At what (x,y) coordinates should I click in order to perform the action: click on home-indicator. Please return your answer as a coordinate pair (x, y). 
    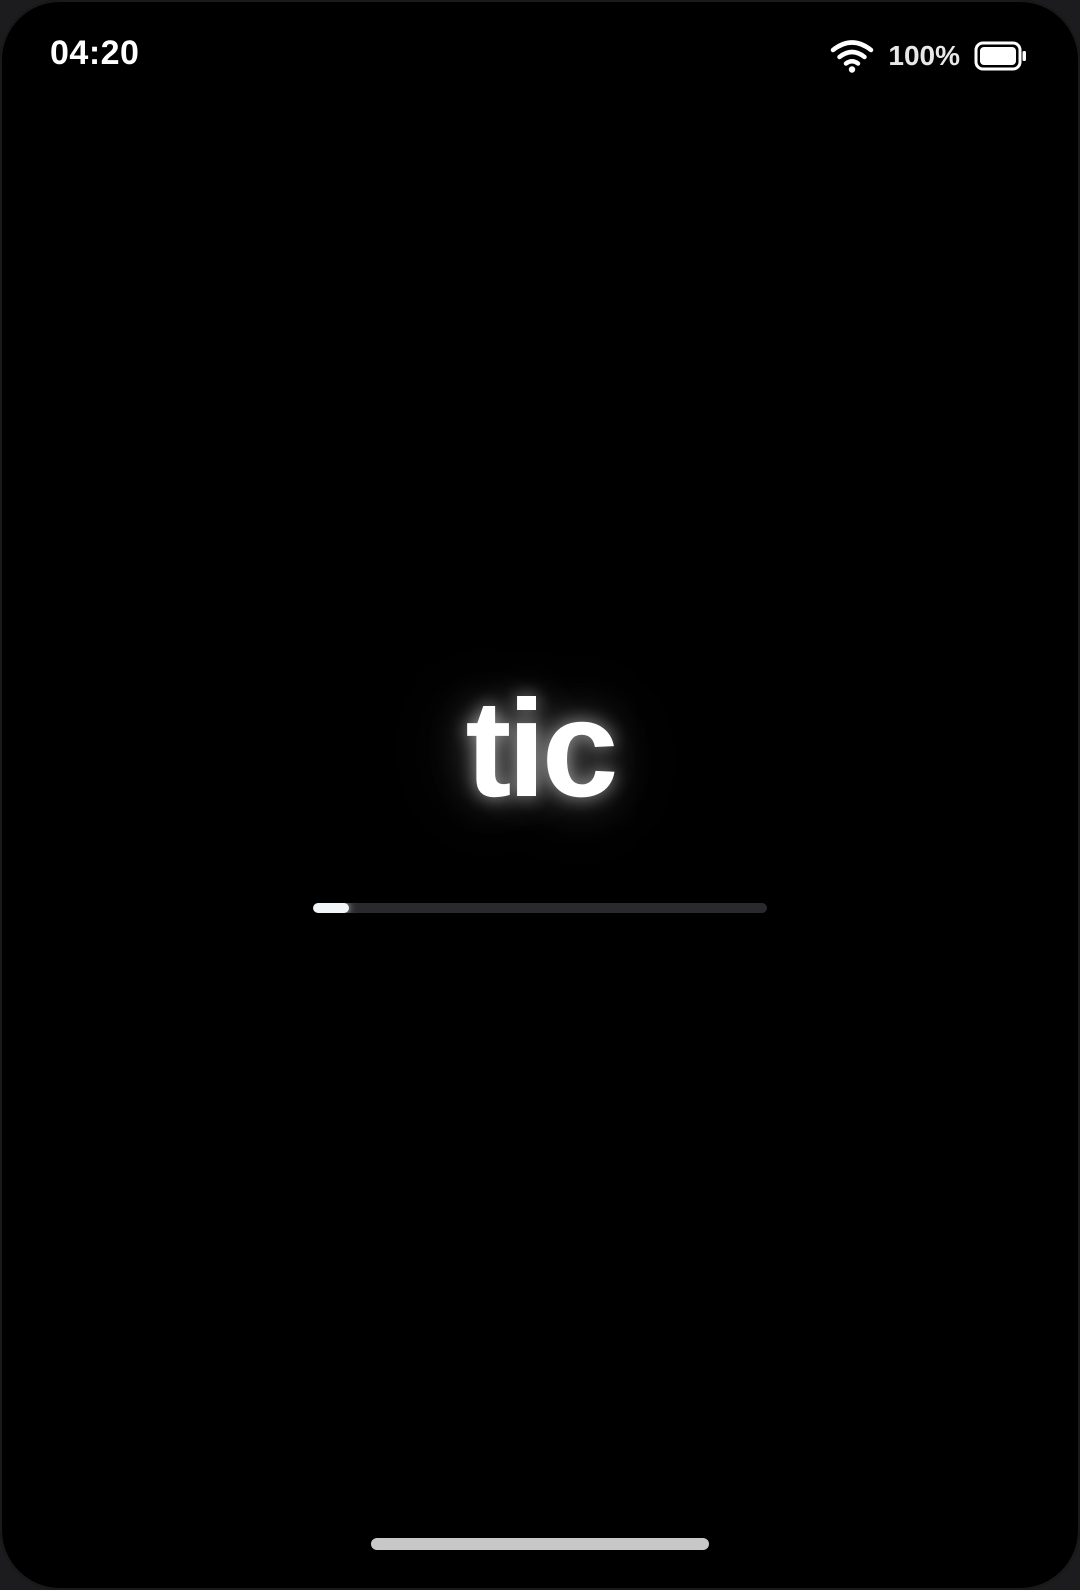
    Looking at the image, I should click on (540, 1544).